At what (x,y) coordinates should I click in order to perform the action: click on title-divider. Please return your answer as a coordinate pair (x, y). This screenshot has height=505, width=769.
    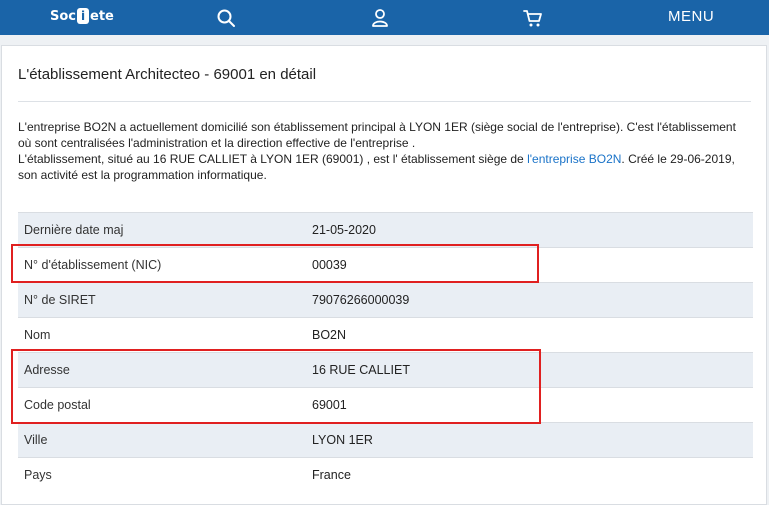
    Looking at the image, I should click on (384, 101).